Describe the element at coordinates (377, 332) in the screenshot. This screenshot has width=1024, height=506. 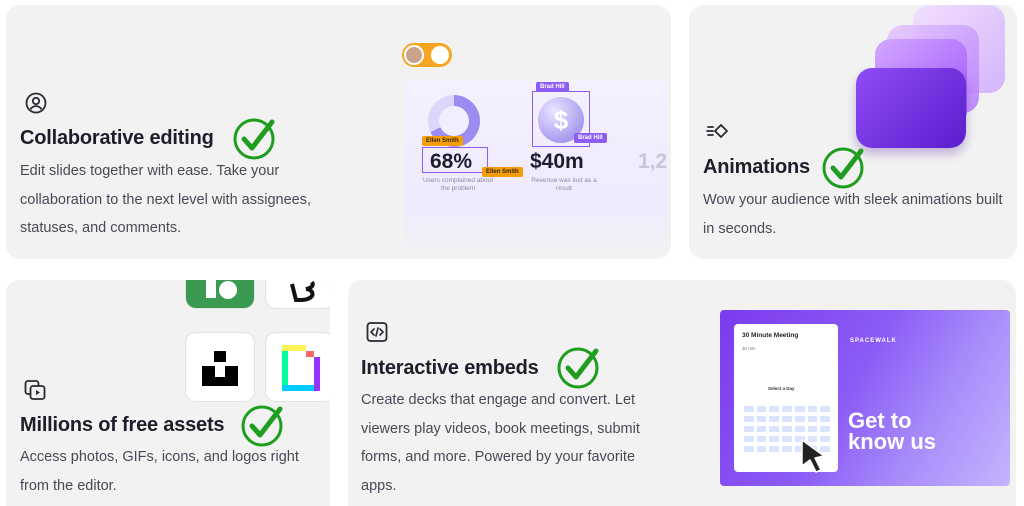
I see `code-embed-icon` at that location.